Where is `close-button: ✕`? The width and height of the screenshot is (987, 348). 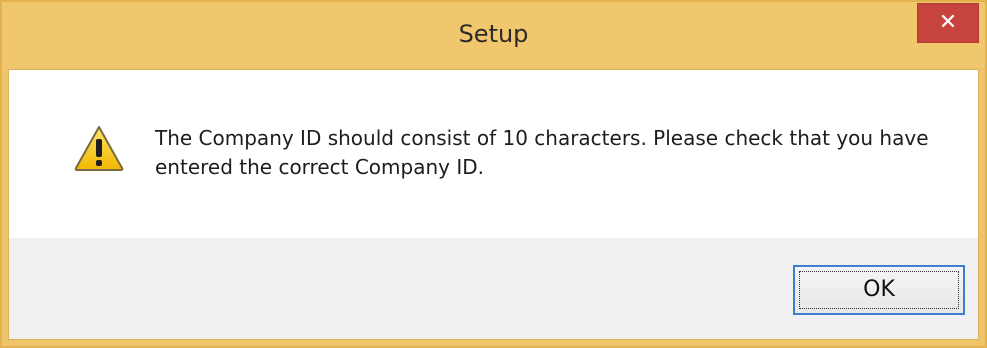 close-button: ✕ is located at coordinates (948, 23).